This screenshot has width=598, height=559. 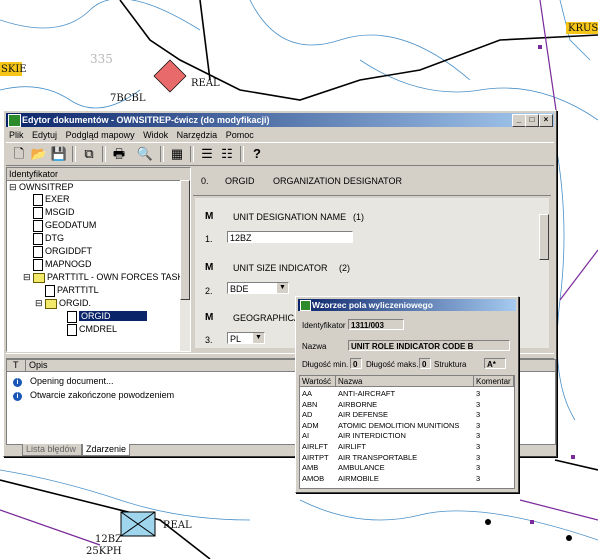 I want to click on structure-value: A*, so click(x=495, y=363).